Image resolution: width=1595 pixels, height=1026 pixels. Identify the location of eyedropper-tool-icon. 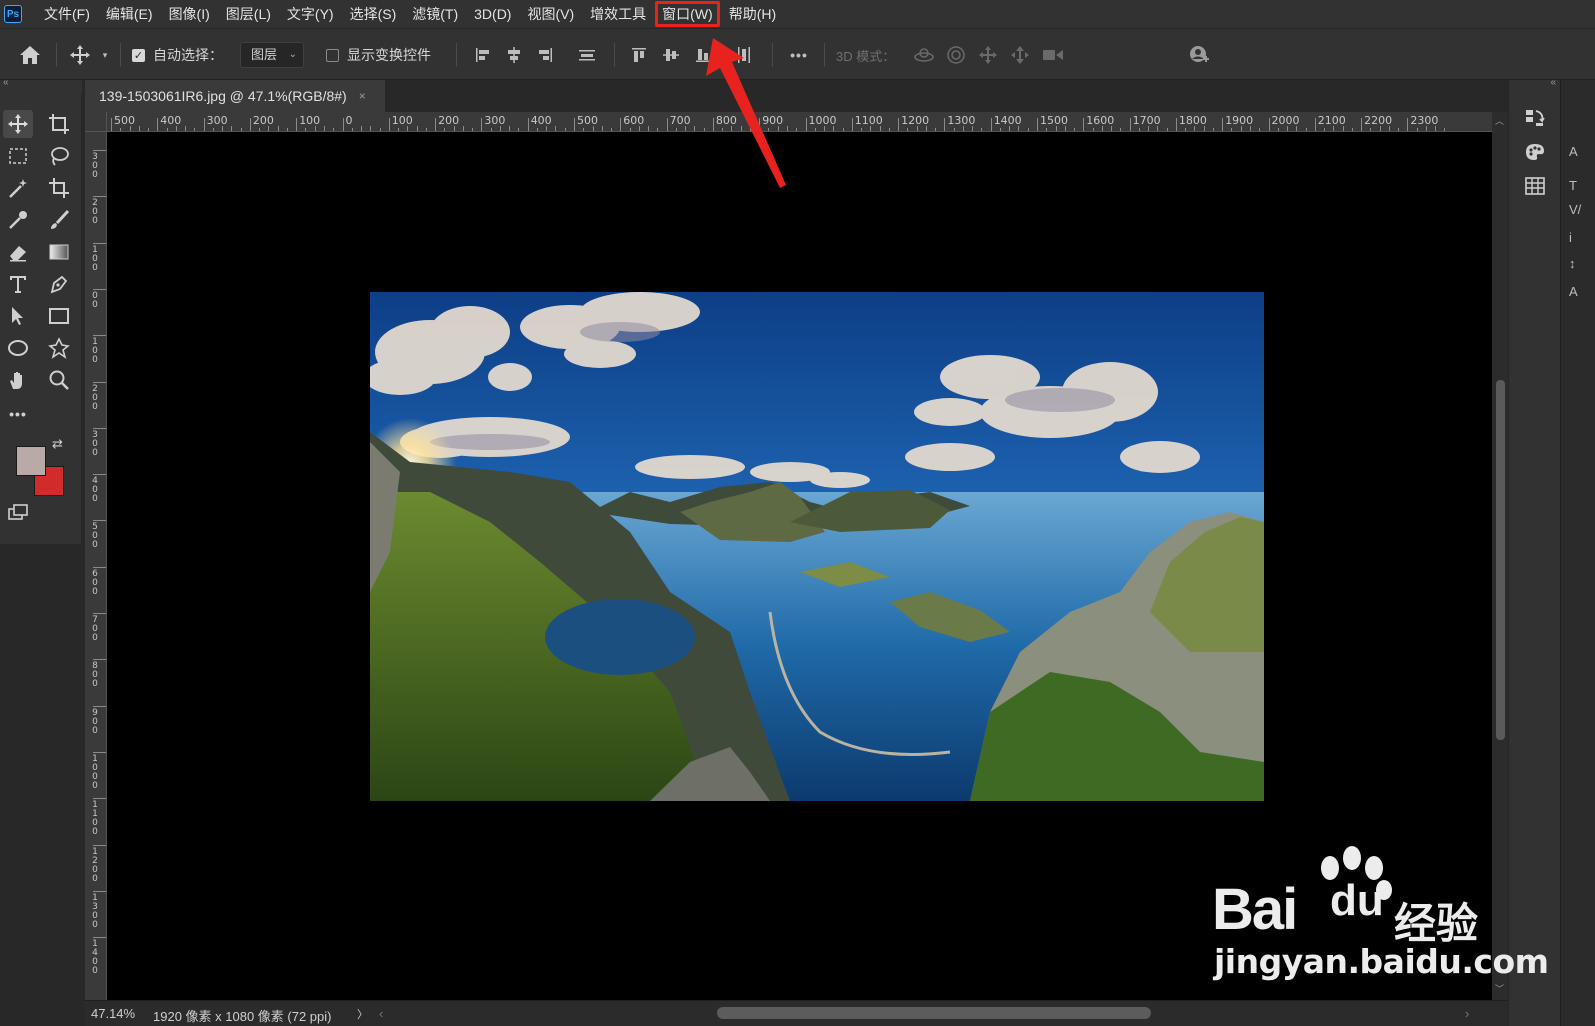
(18, 220).